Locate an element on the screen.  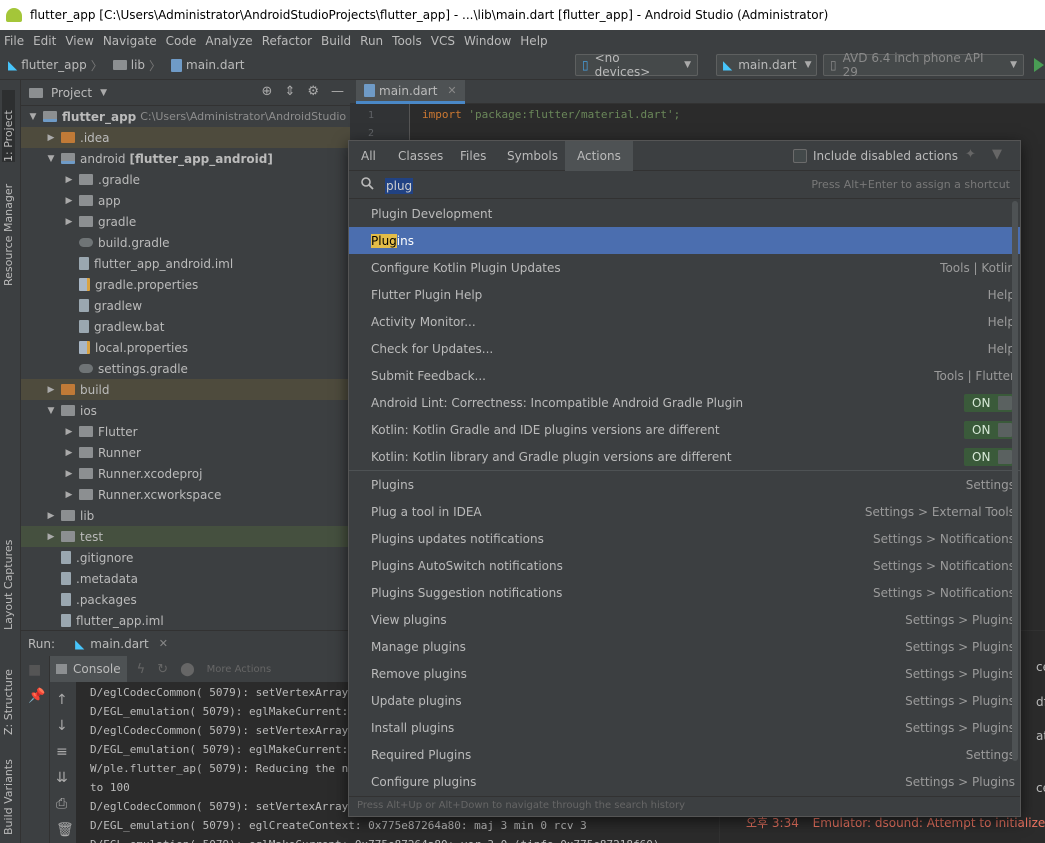
gear-icon: ⚙ is located at coordinates (313, 91).